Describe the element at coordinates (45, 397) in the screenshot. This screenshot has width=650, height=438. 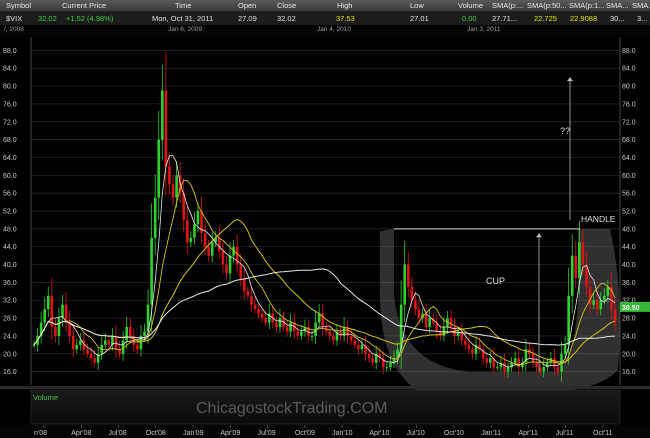
I see `volume-label: Volume` at that location.